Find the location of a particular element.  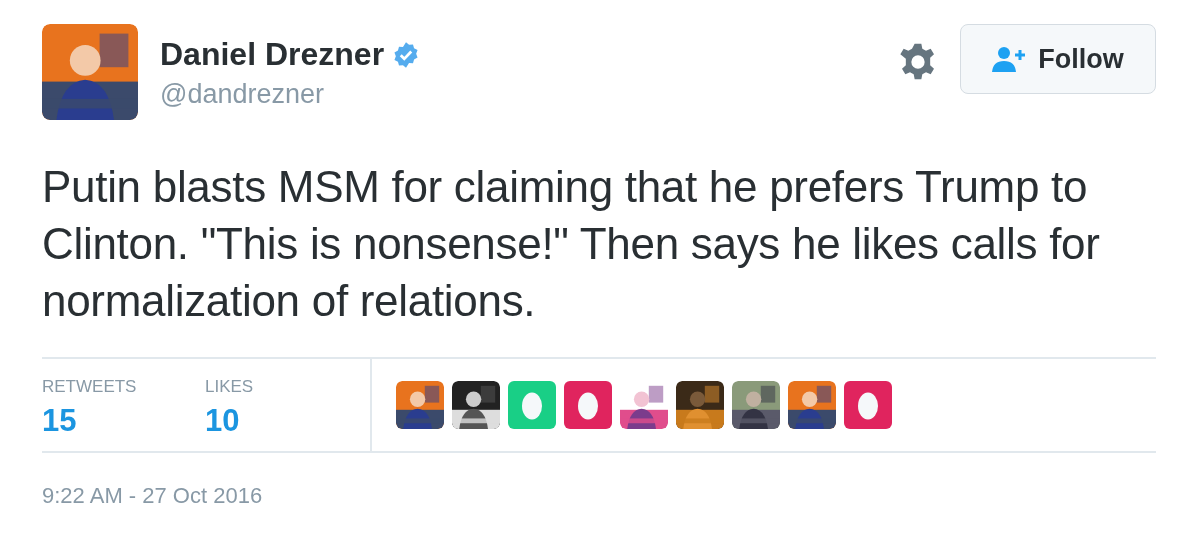

stat-count: 15 is located at coordinates (59, 421).